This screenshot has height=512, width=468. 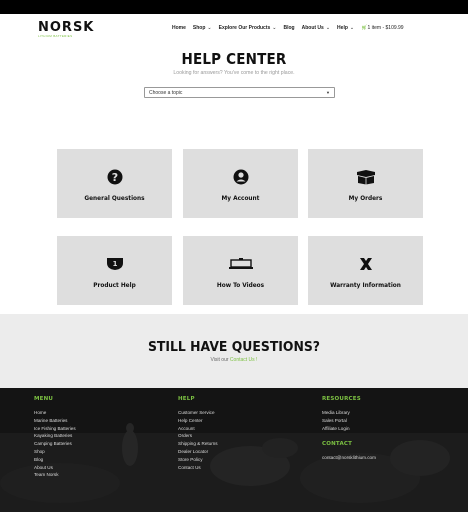 What do you see at coordinates (198, 444) in the screenshot?
I see `footer-link: Shipping & Returns` at bounding box center [198, 444].